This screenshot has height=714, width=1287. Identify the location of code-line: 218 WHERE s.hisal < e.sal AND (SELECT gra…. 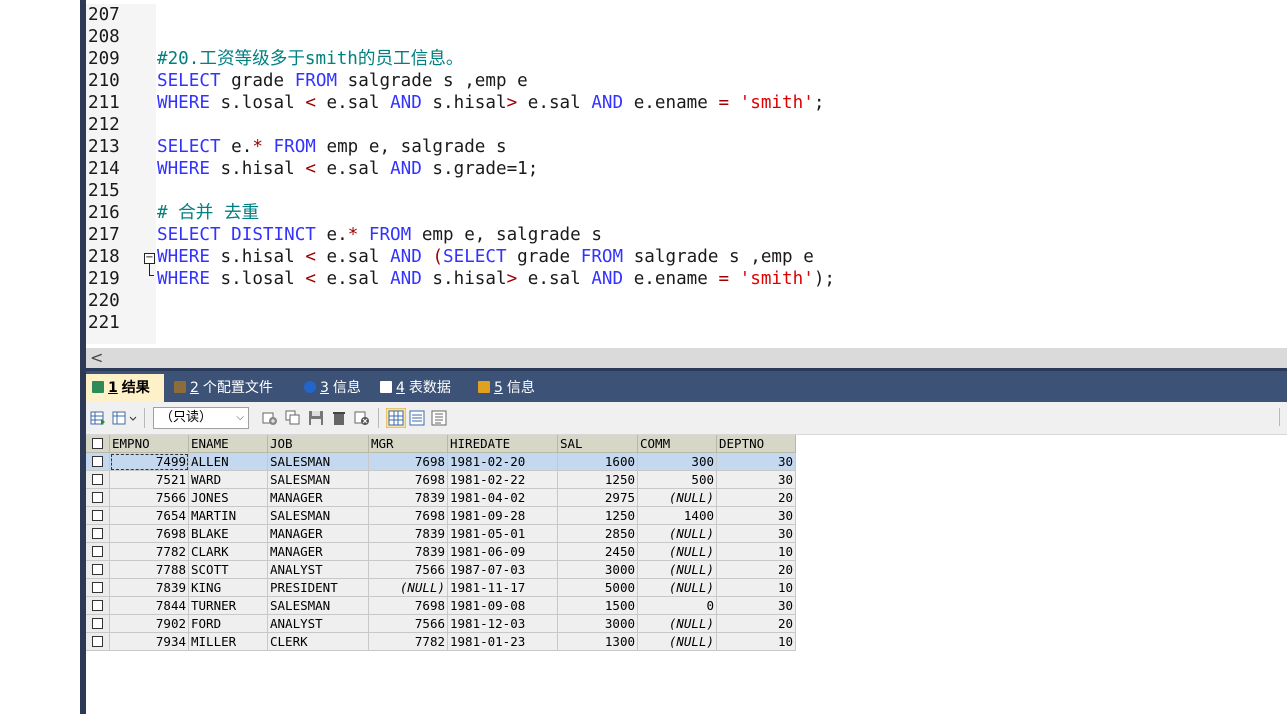
(686, 257).